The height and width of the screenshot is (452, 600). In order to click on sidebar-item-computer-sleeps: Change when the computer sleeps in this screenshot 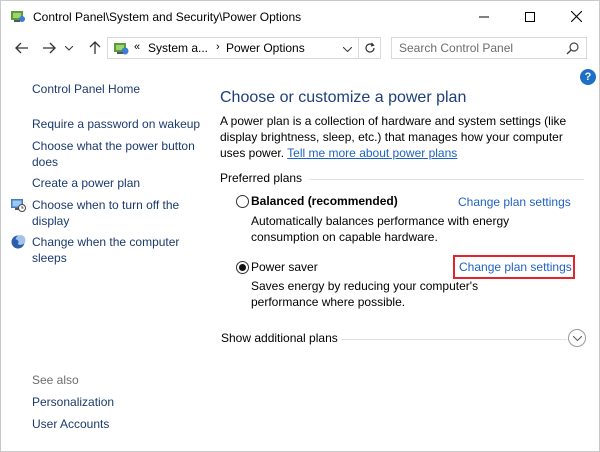, I will do `click(117, 250)`.